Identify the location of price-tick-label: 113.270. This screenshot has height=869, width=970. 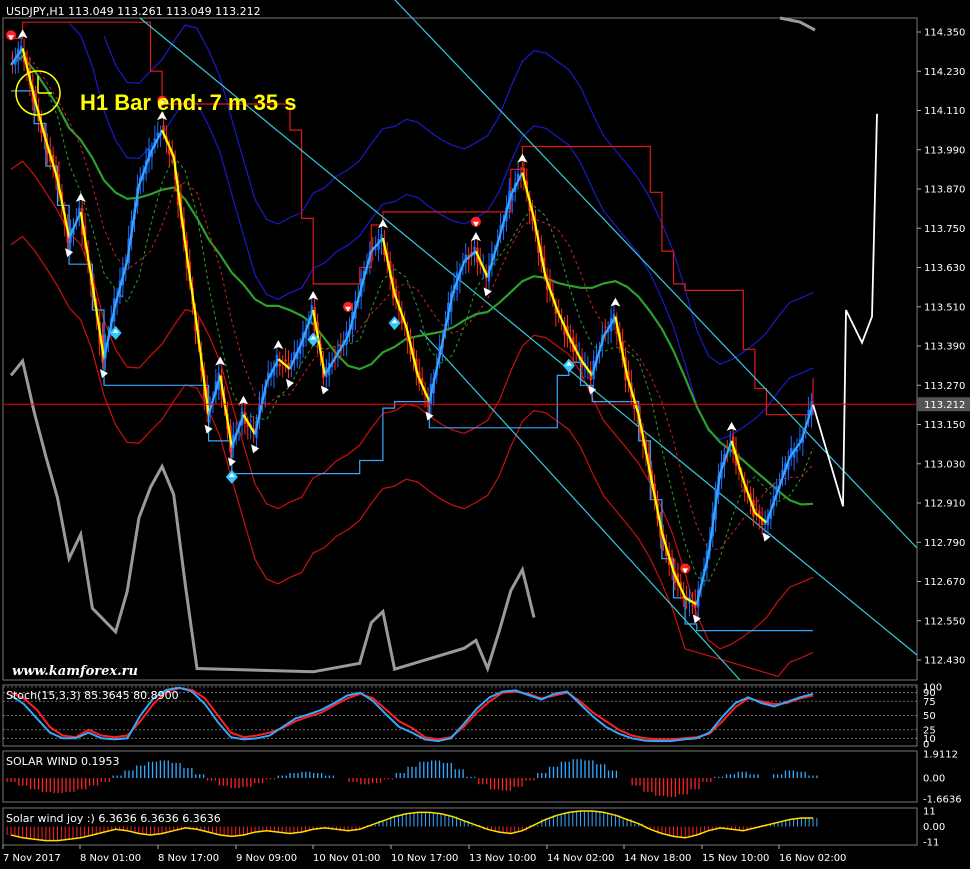
(944, 386).